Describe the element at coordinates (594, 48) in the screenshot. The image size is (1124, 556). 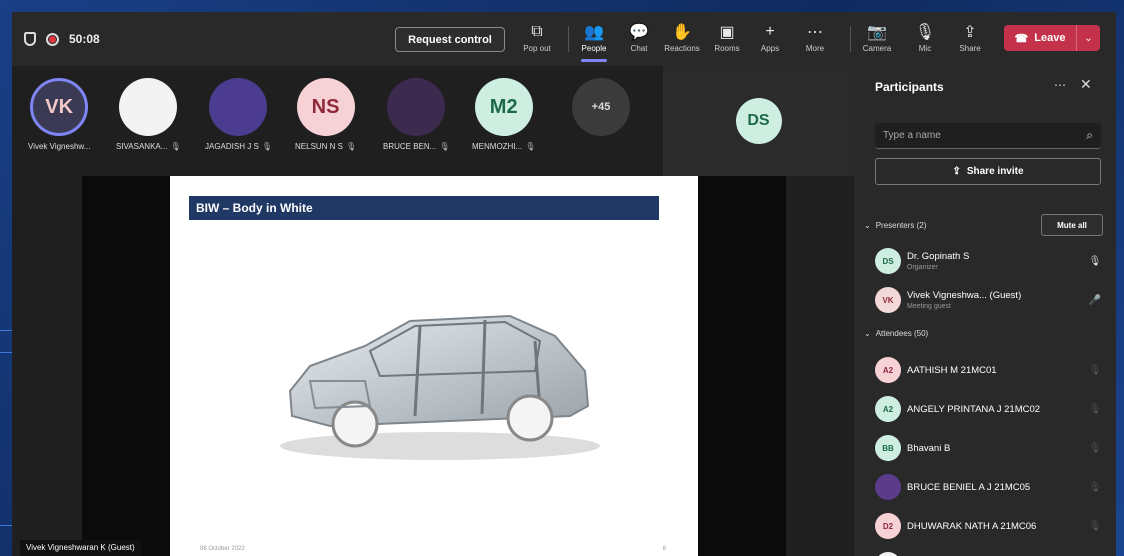
I see `toolbar-button-label: People` at that location.